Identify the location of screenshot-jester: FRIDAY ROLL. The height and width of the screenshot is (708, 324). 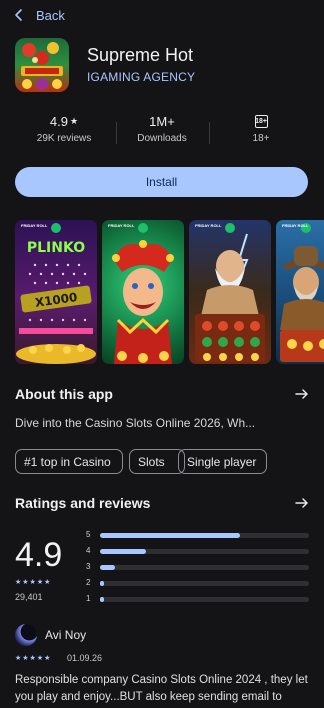
(143, 292).